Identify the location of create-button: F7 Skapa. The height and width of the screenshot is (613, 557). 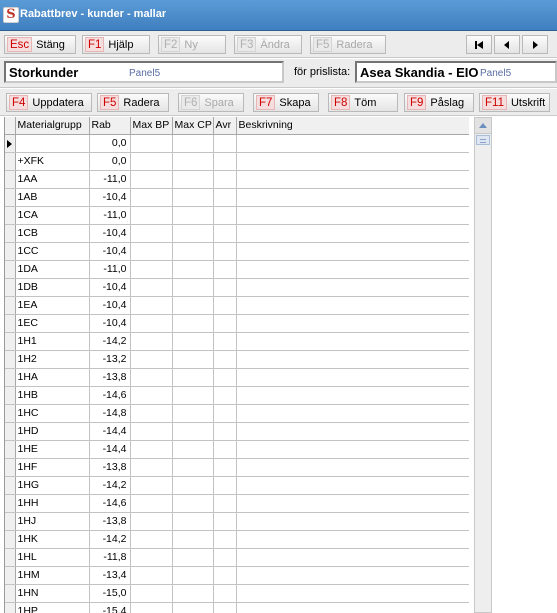
(286, 102).